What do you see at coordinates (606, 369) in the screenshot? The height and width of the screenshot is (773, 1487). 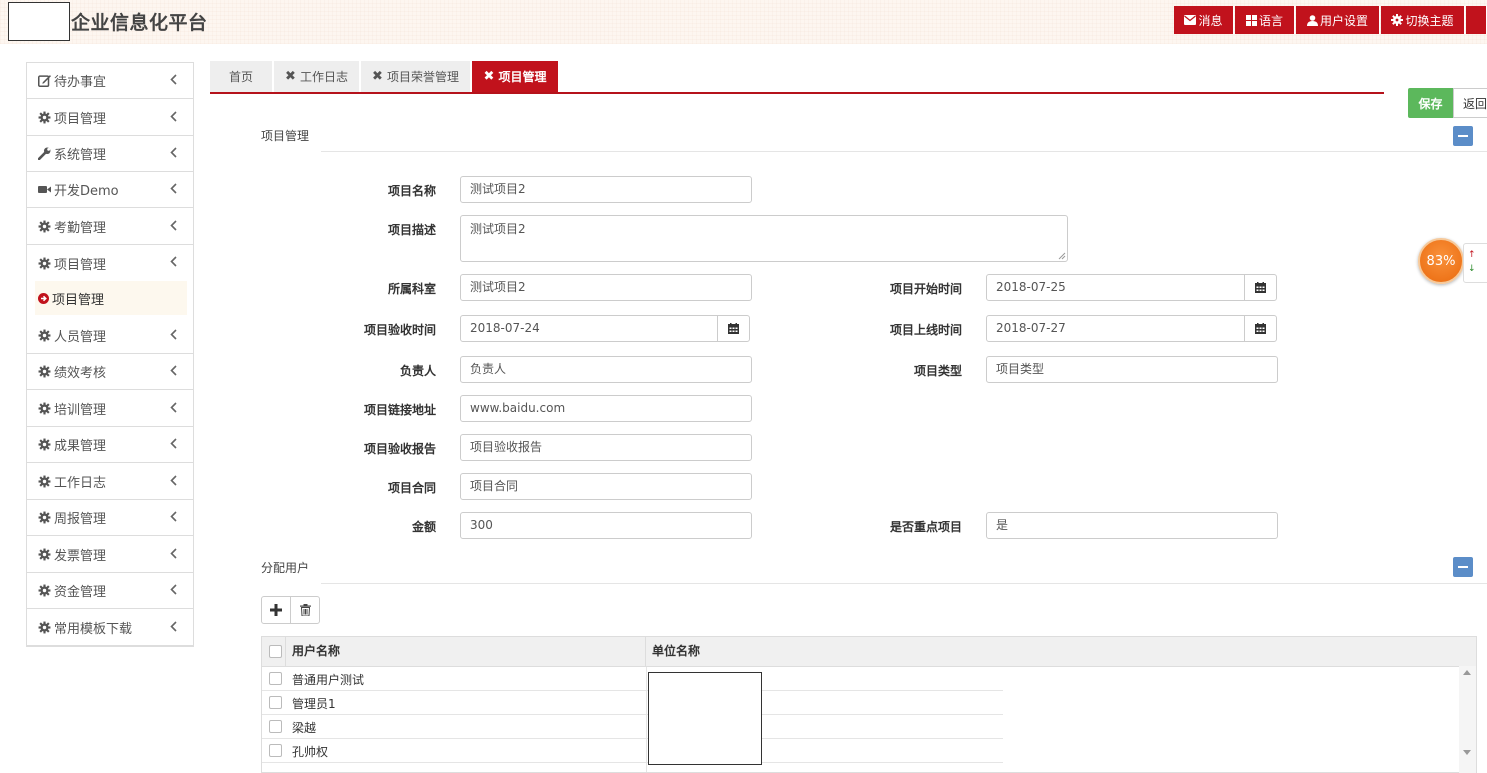 I see `owner-input: 负责人` at bounding box center [606, 369].